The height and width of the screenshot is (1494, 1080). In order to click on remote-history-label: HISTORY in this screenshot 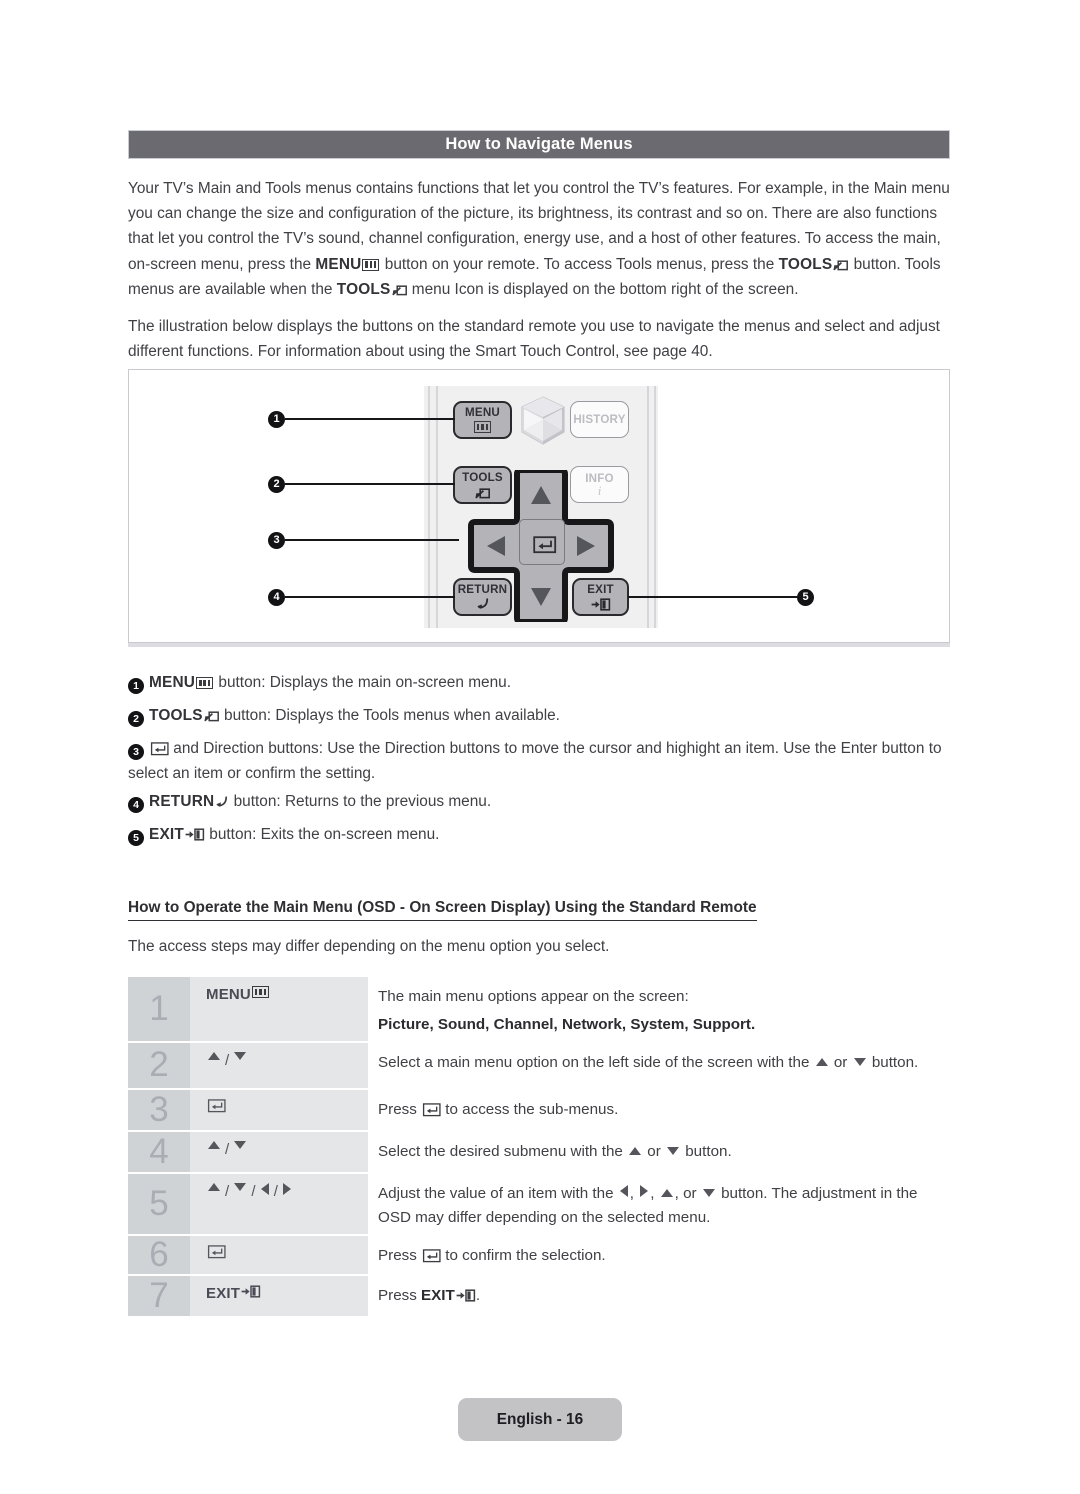, I will do `click(599, 419)`.